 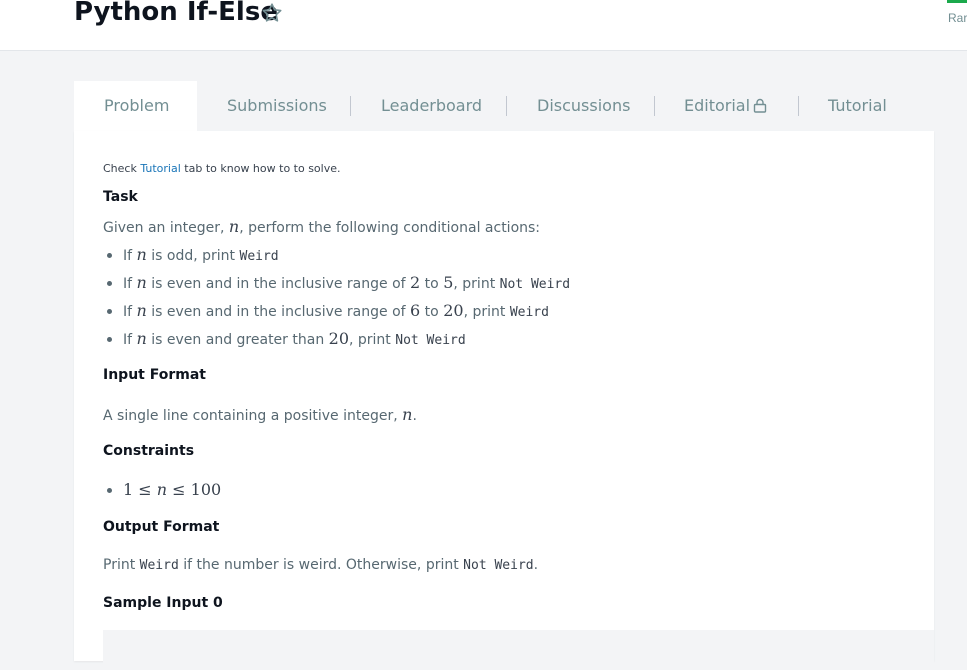 I want to click on page-title: Python If-Else, so click(x=176, y=13).